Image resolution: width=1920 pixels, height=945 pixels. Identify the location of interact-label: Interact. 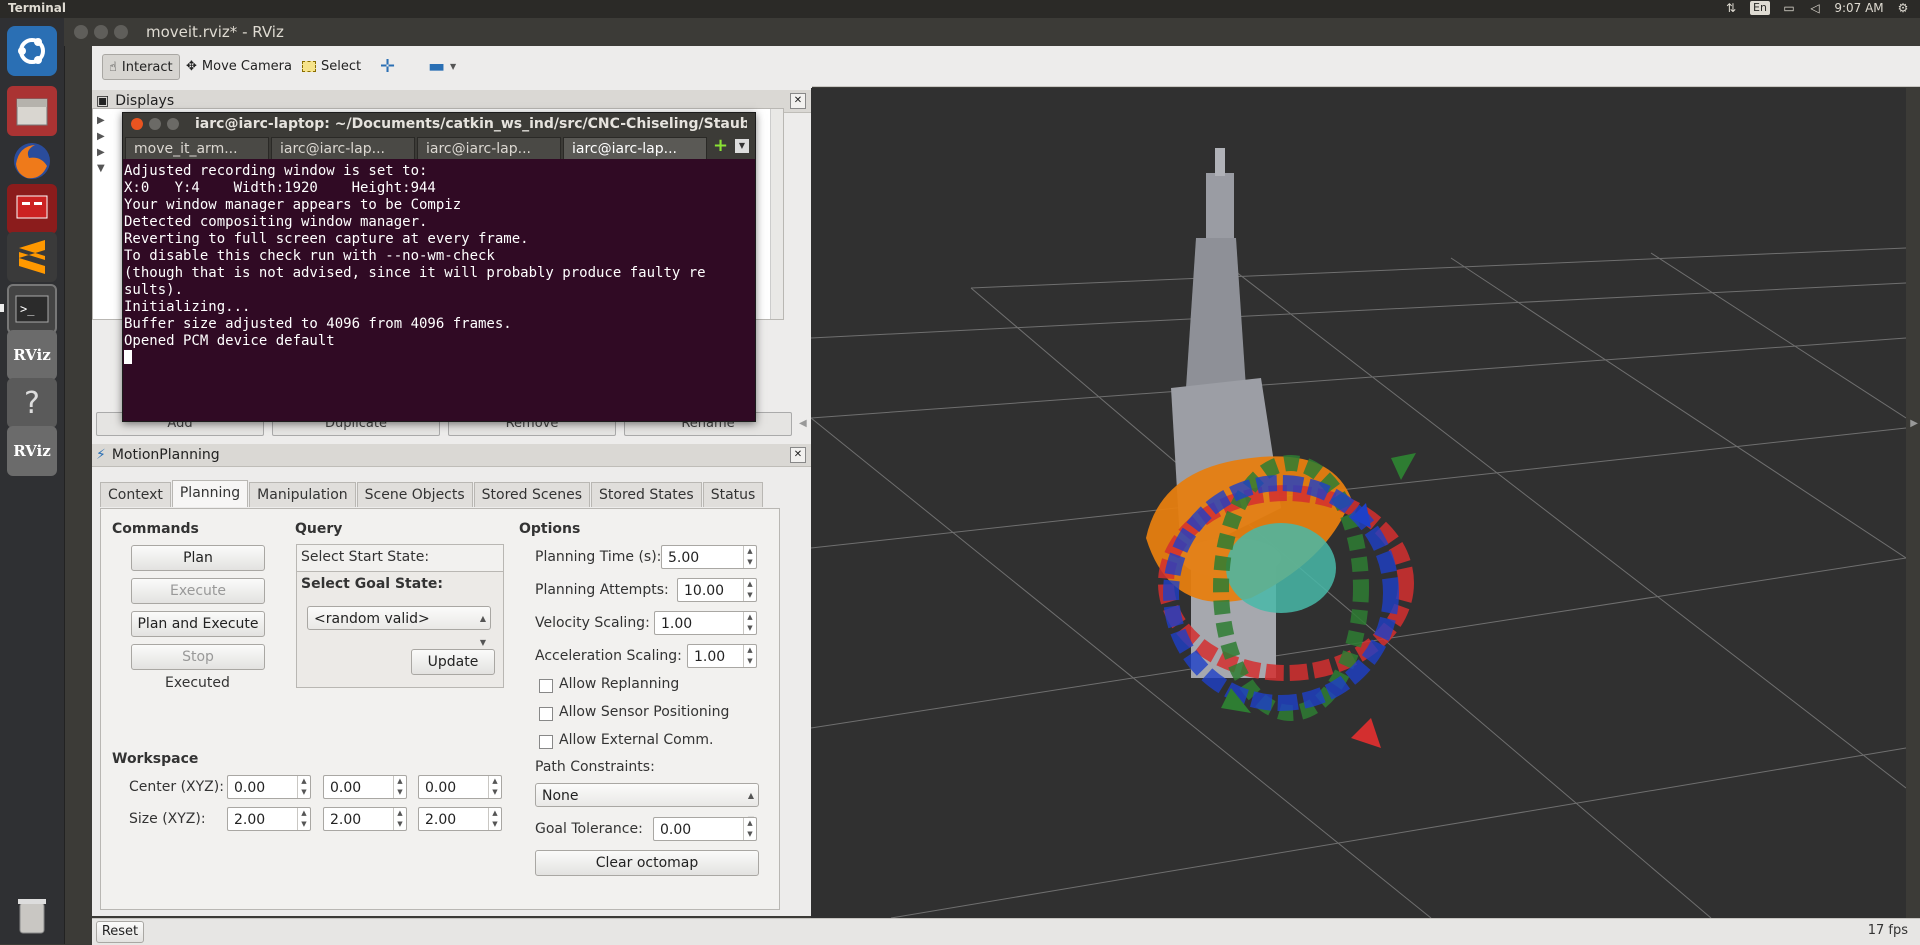
(147, 67).